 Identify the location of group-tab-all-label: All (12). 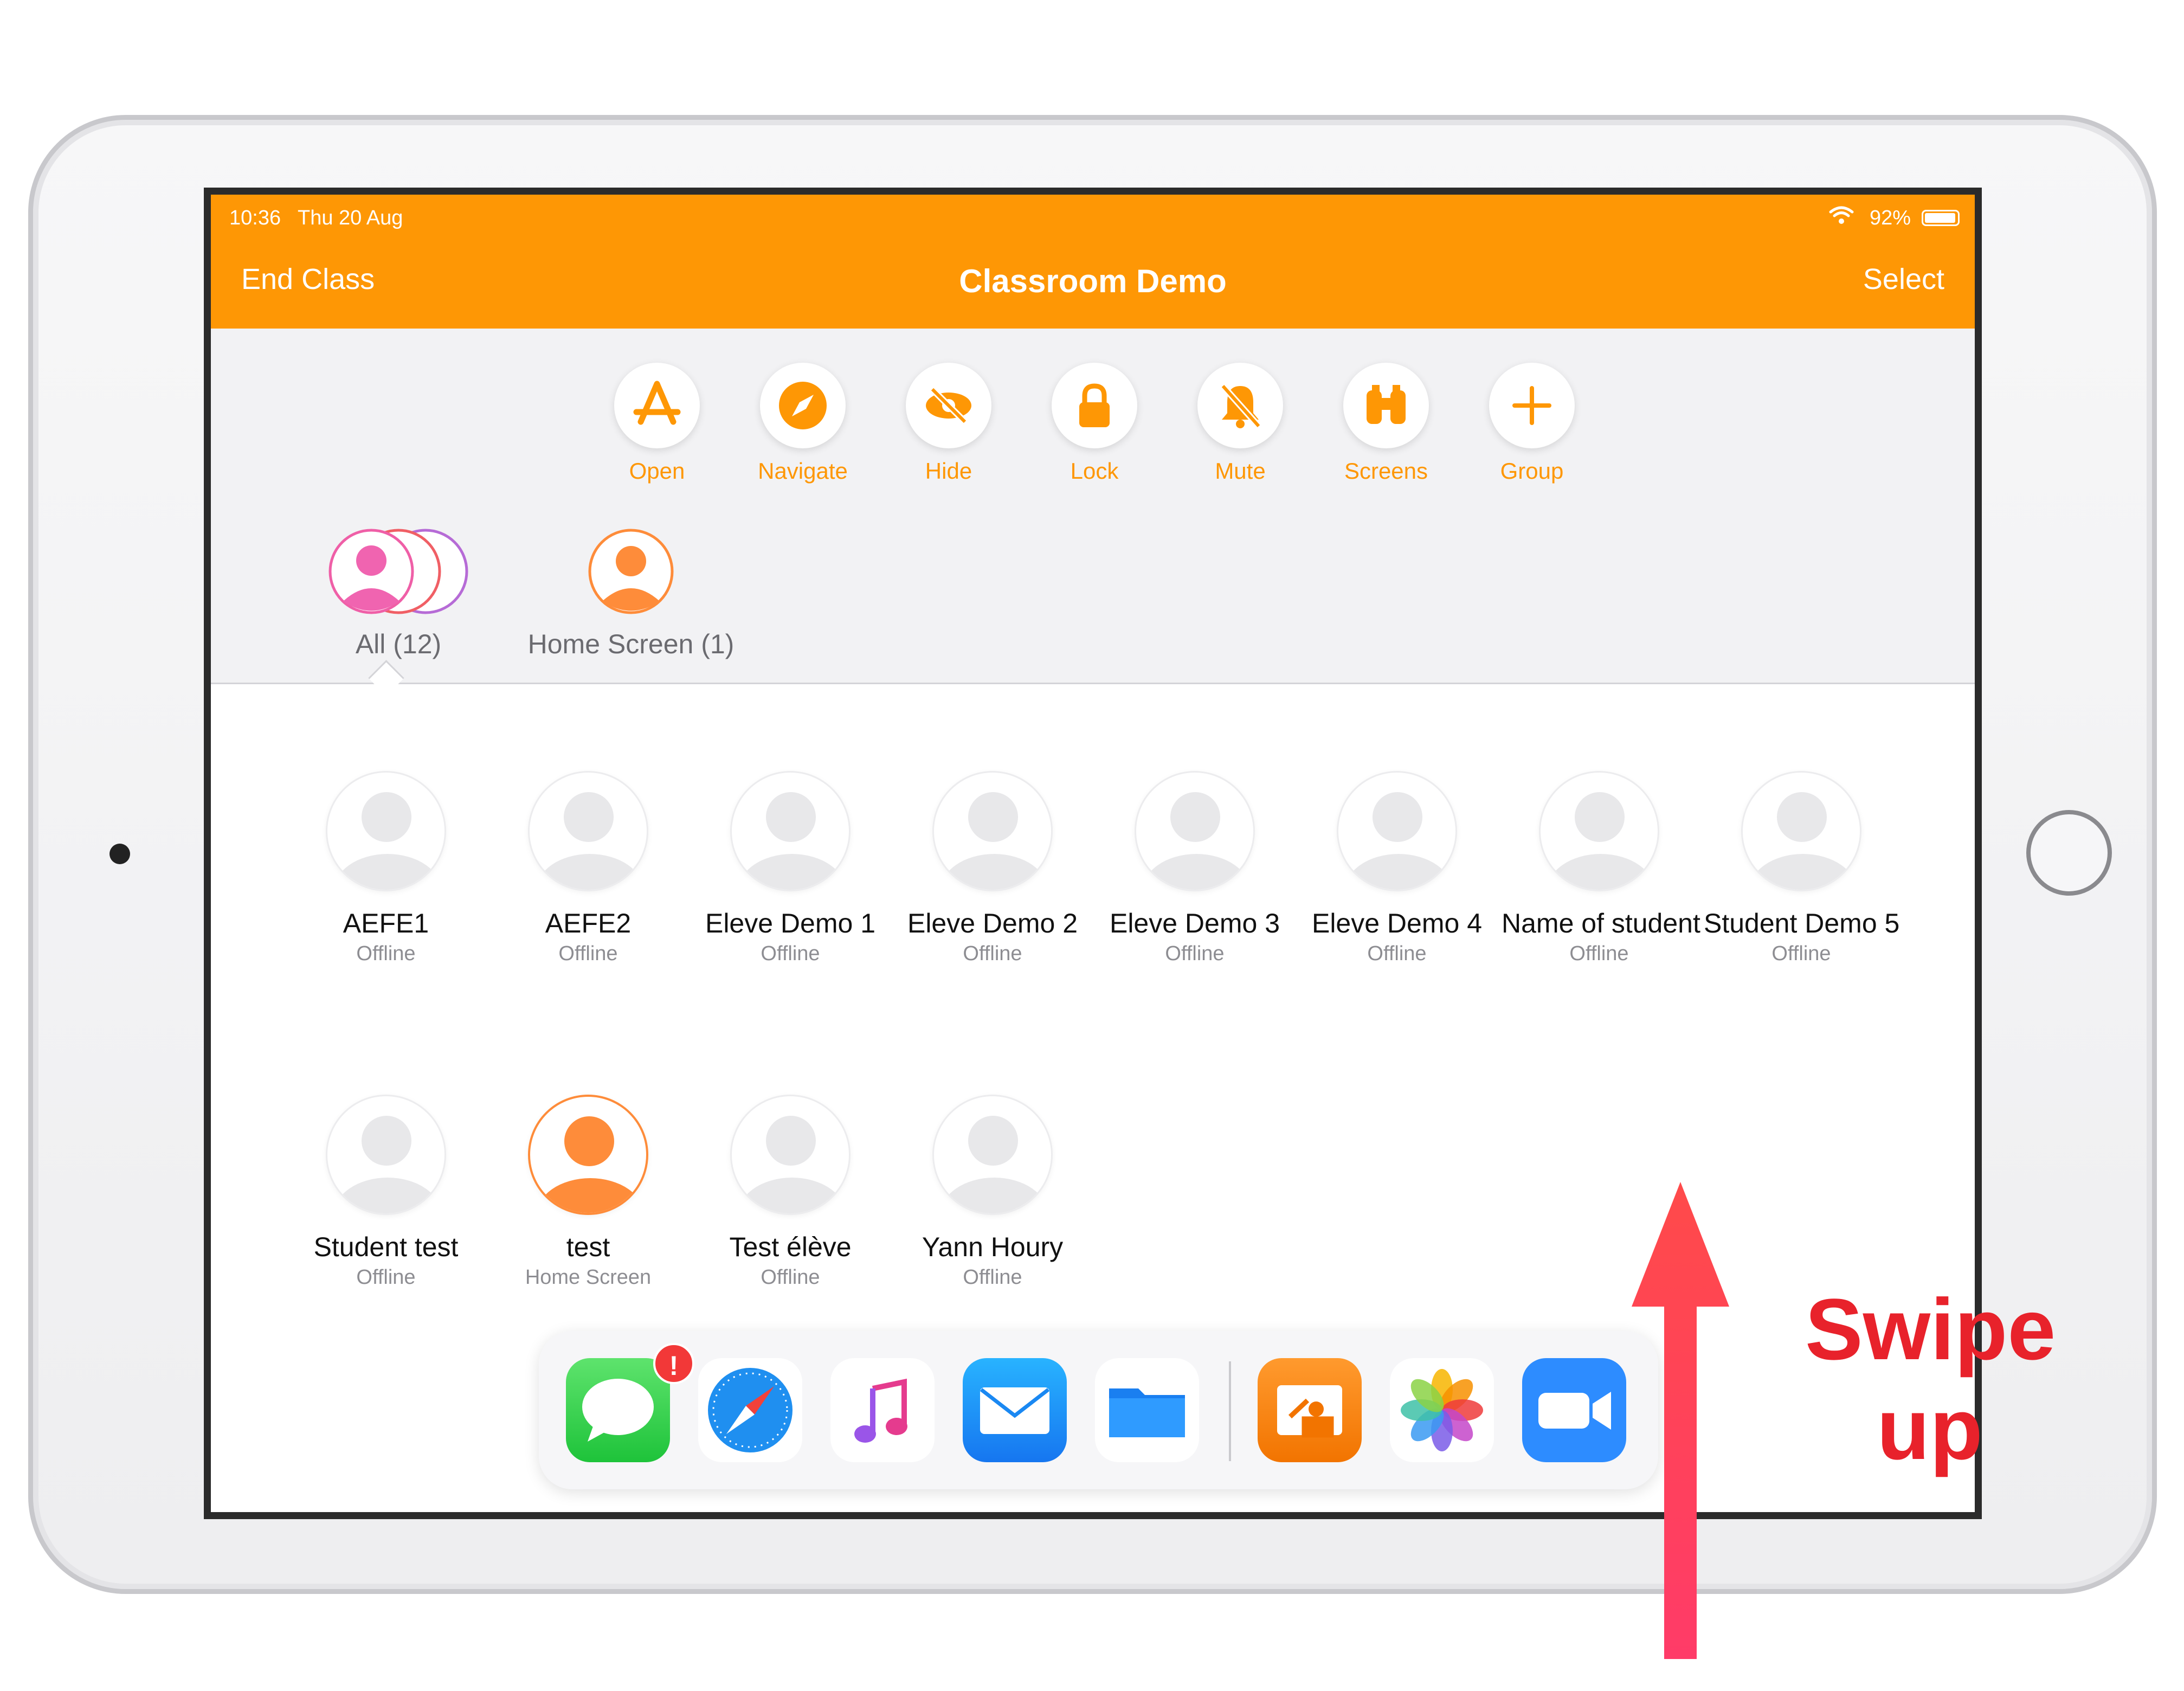
(398, 644).